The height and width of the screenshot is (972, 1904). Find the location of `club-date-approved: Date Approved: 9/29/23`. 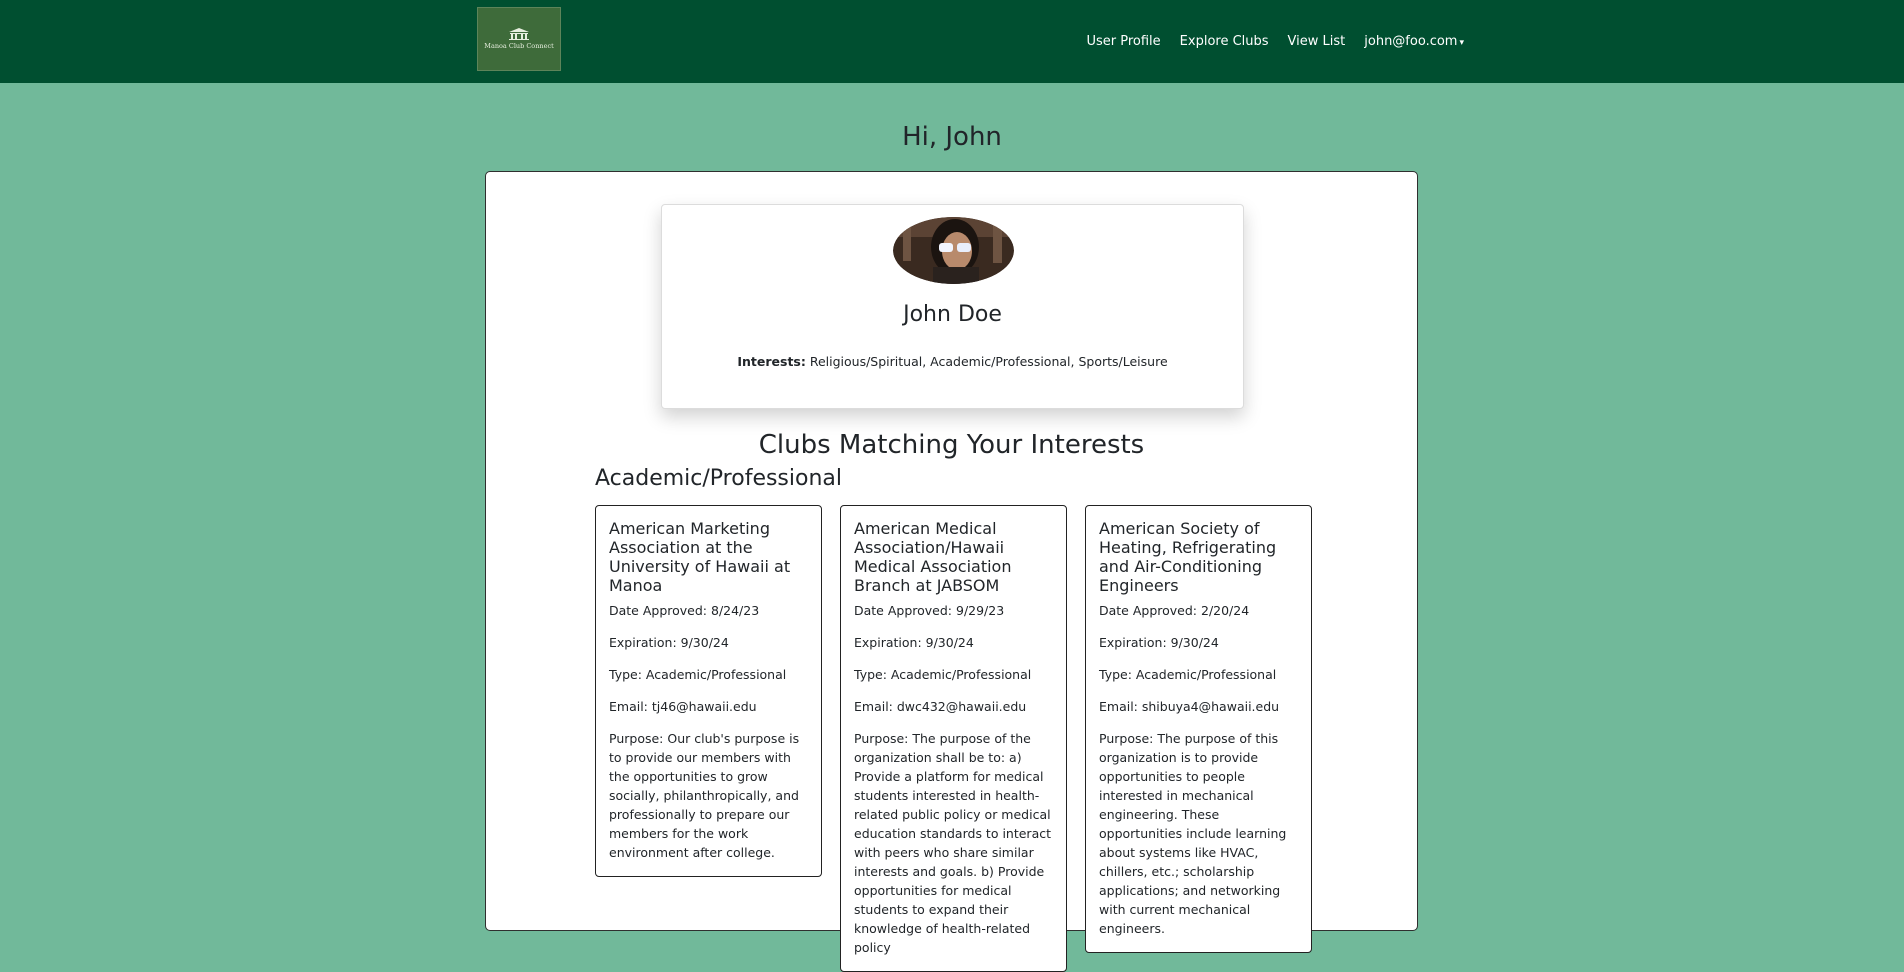

club-date-approved: Date Approved: 9/29/23 is located at coordinates (929, 610).